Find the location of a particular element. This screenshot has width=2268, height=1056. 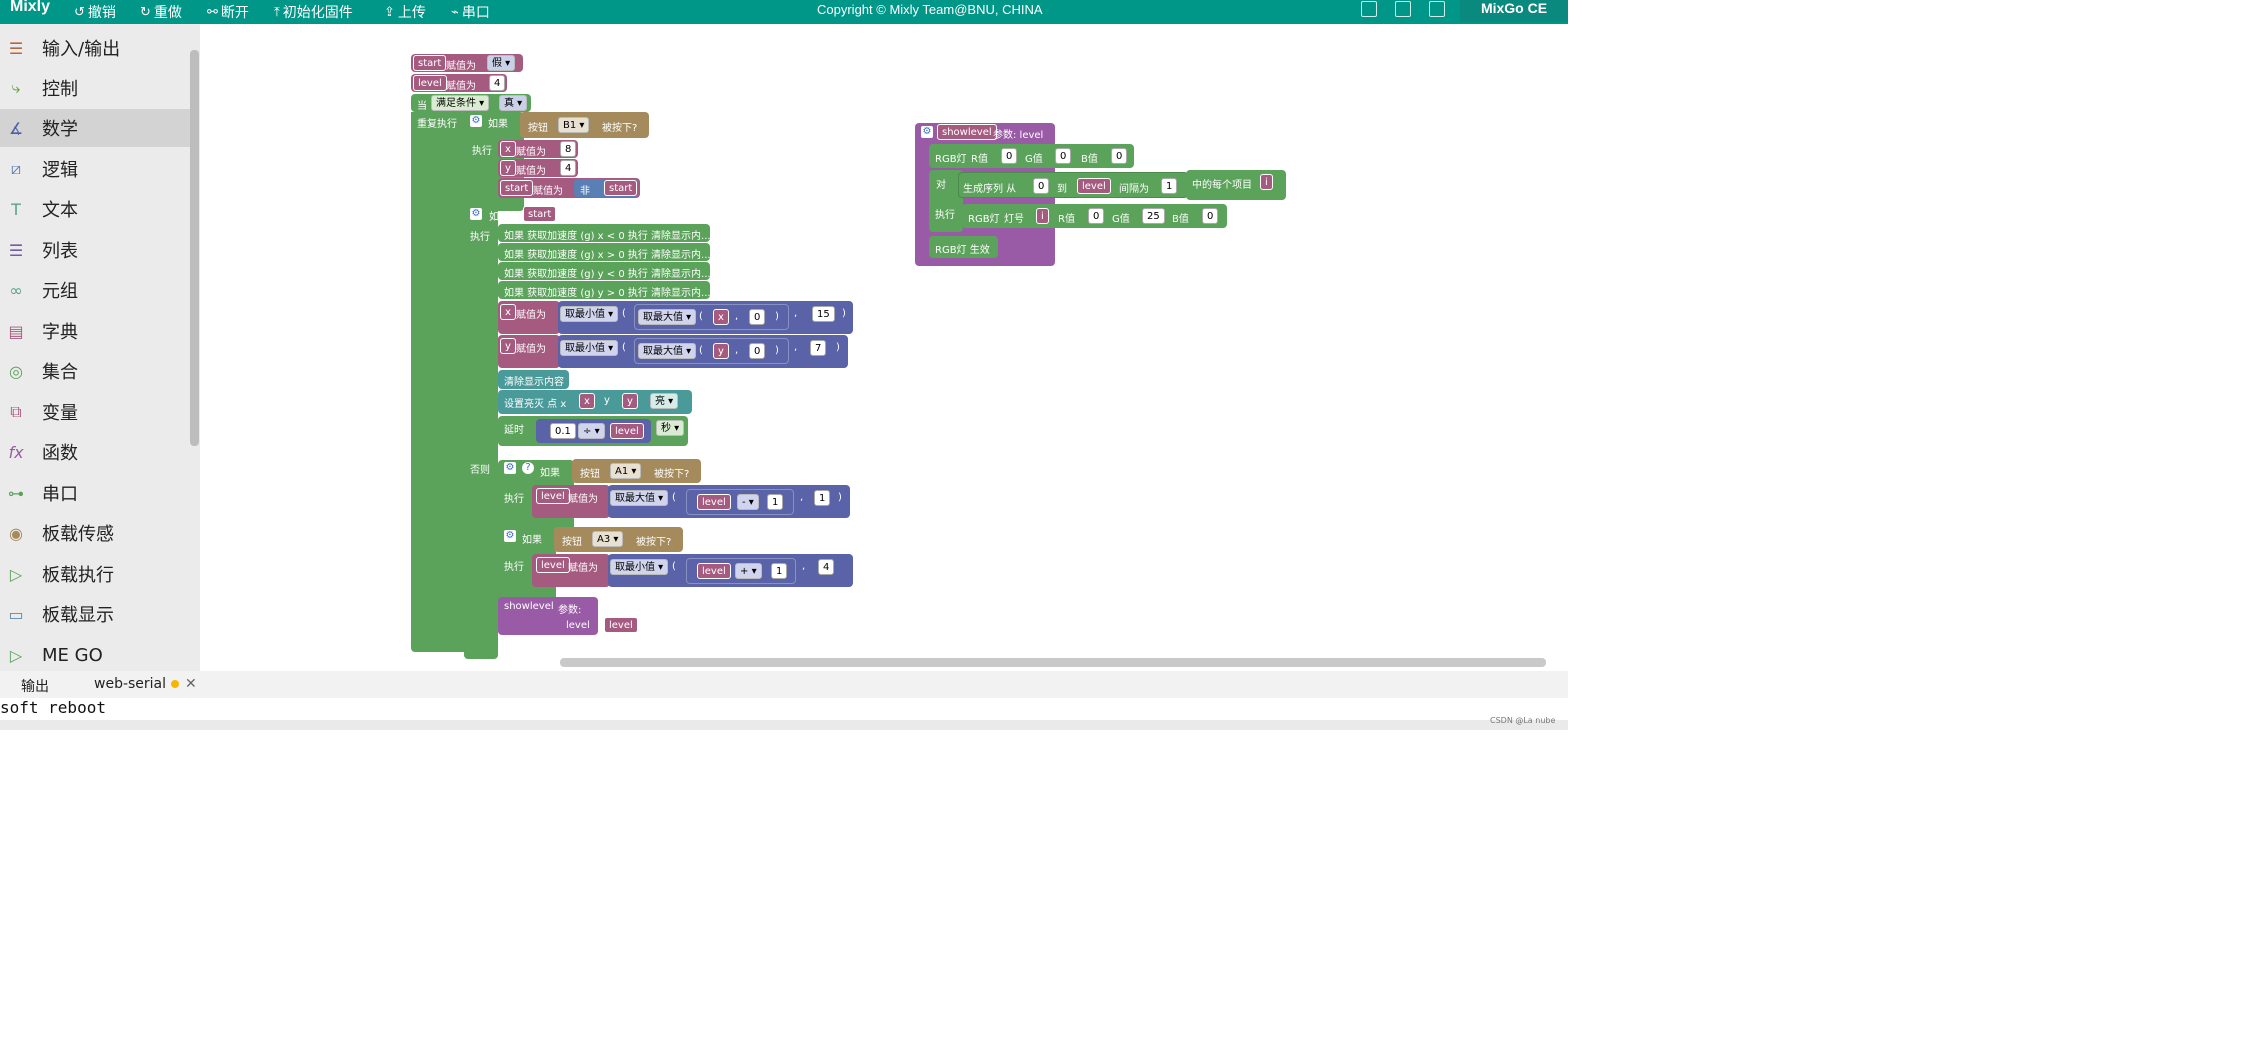

category-display: ▭ 板载显示 is located at coordinates (95, 614).